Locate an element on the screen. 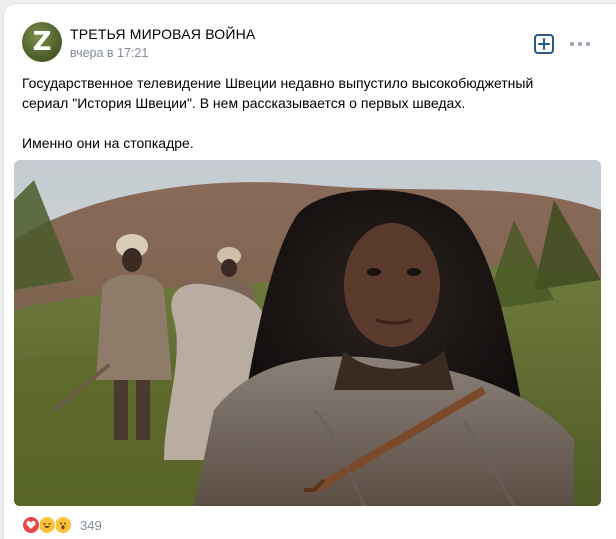 This screenshot has height=539, width=616. reactions-bar: 349 is located at coordinates (62, 525).